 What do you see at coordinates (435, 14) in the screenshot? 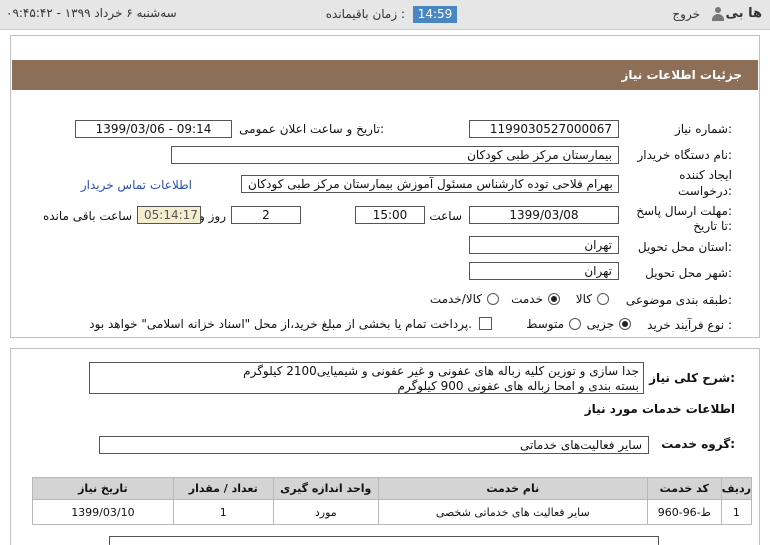
I see `remaining-time-value: 14:59` at bounding box center [435, 14].